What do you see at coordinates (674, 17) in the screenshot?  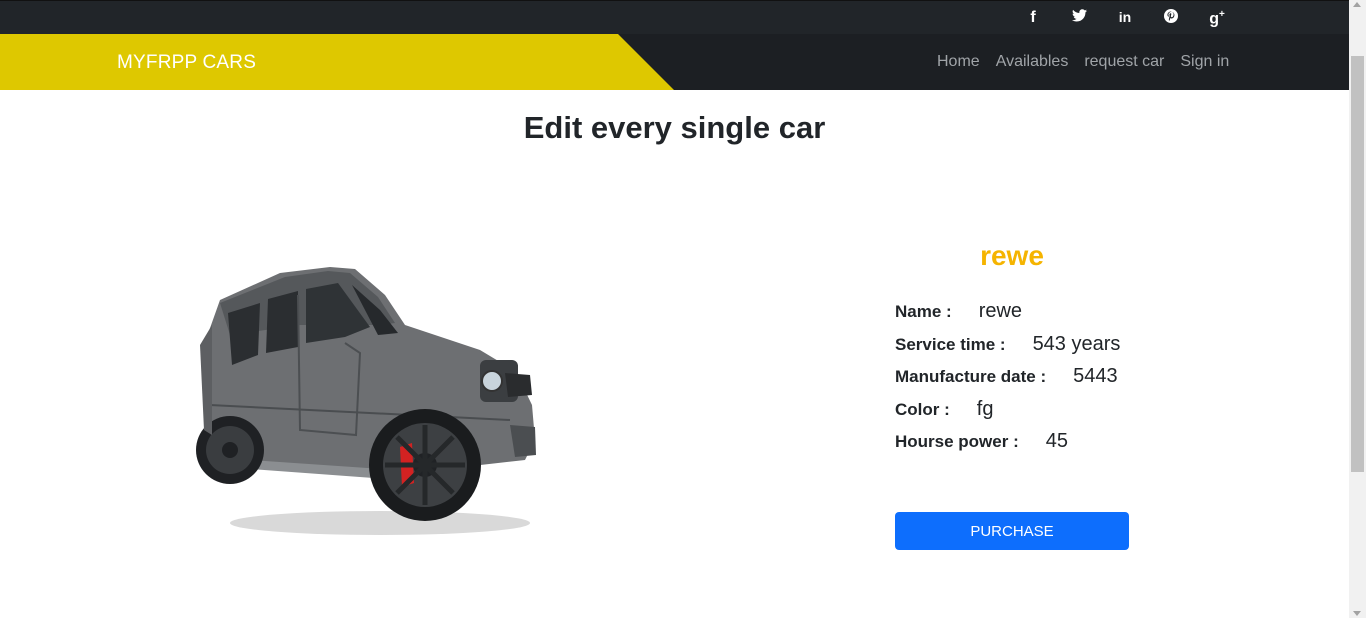 I see `top-social-bar: f in g+` at bounding box center [674, 17].